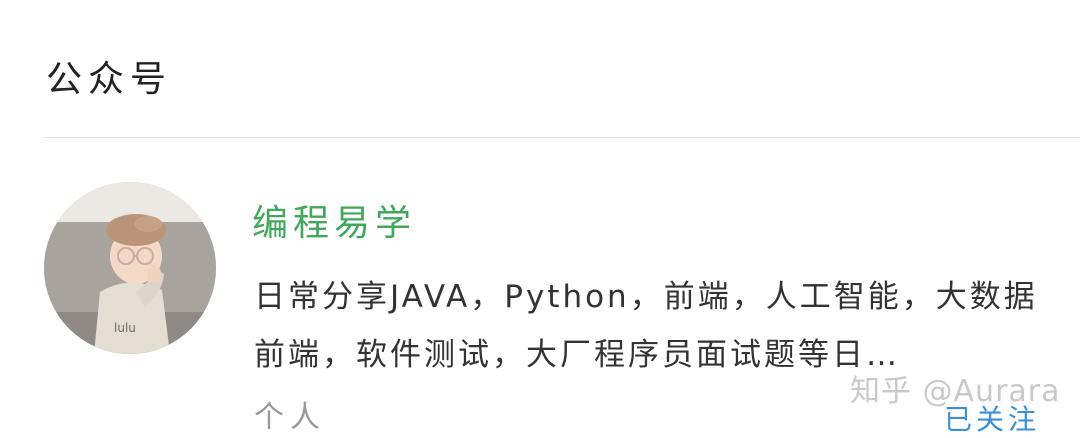  Describe the element at coordinates (992, 418) in the screenshot. I see `follow-status-button: 已关注` at that location.